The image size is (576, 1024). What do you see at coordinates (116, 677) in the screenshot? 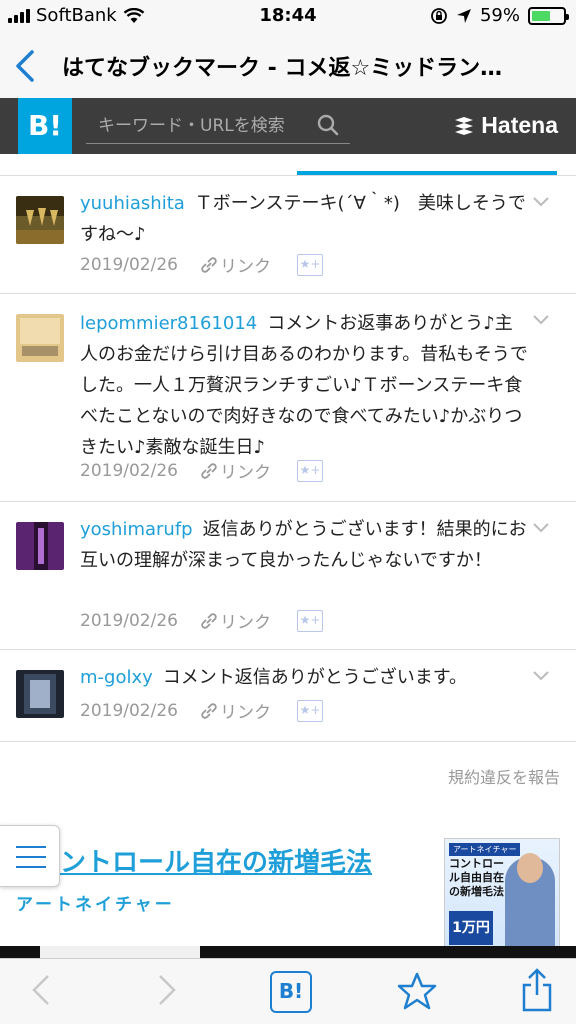
I see `comment-username: m-golxy` at bounding box center [116, 677].